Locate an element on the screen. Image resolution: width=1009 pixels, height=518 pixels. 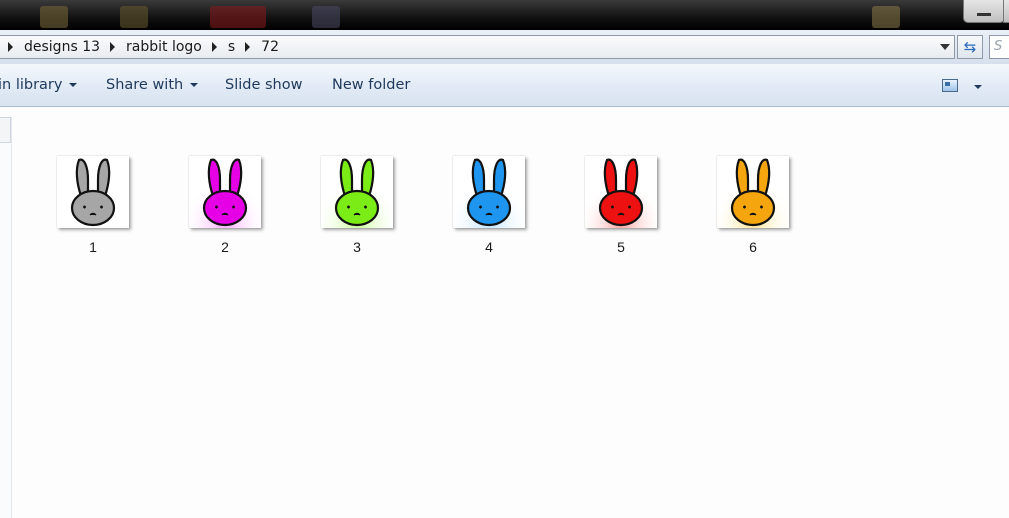
refresh-icon: ⇆ is located at coordinates (970, 47).